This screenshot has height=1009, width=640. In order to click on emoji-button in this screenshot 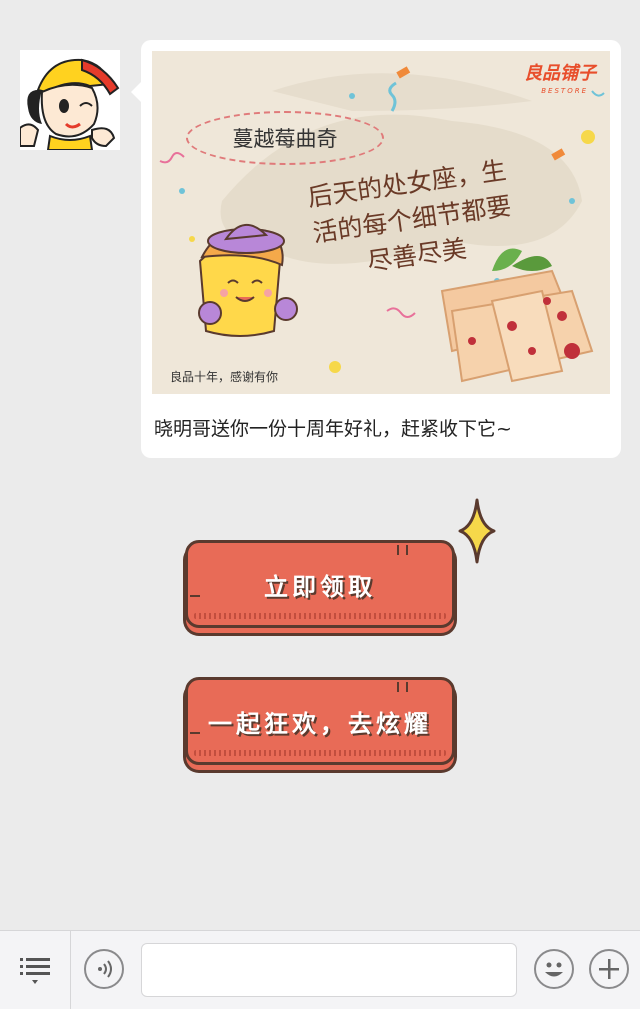, I will do `click(554, 969)`.